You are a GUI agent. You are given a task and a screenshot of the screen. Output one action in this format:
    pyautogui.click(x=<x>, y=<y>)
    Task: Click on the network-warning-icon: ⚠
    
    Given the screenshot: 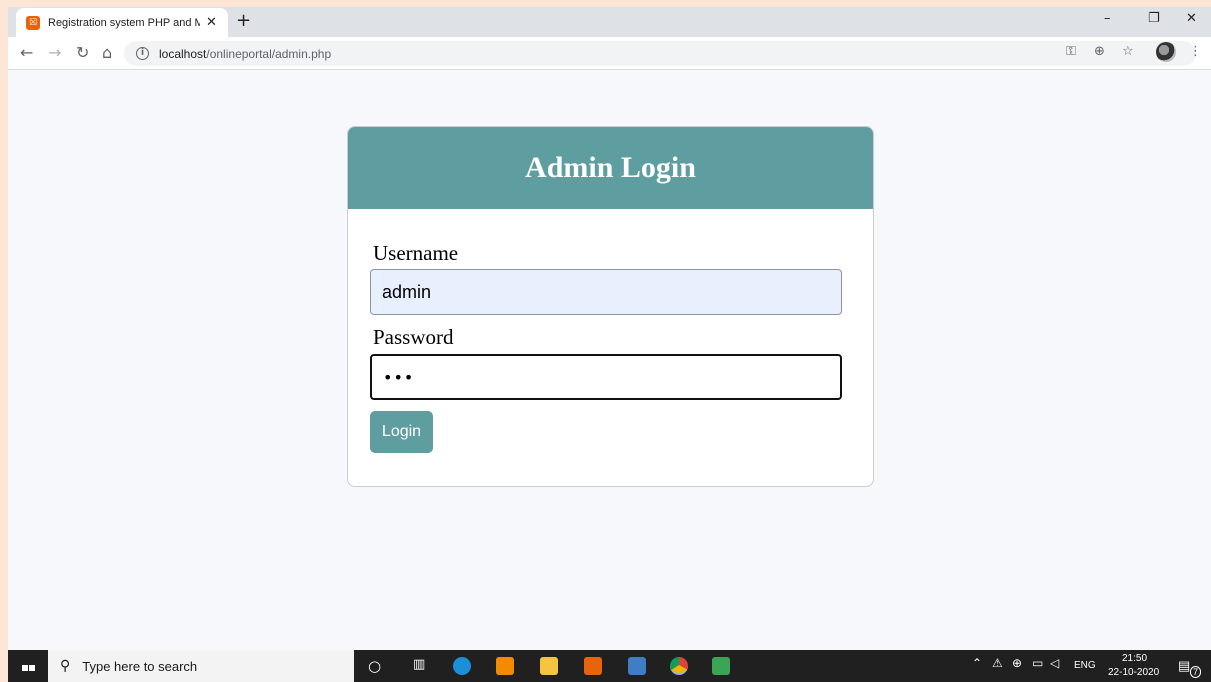 What is the action you would take?
    pyautogui.click(x=997, y=663)
    